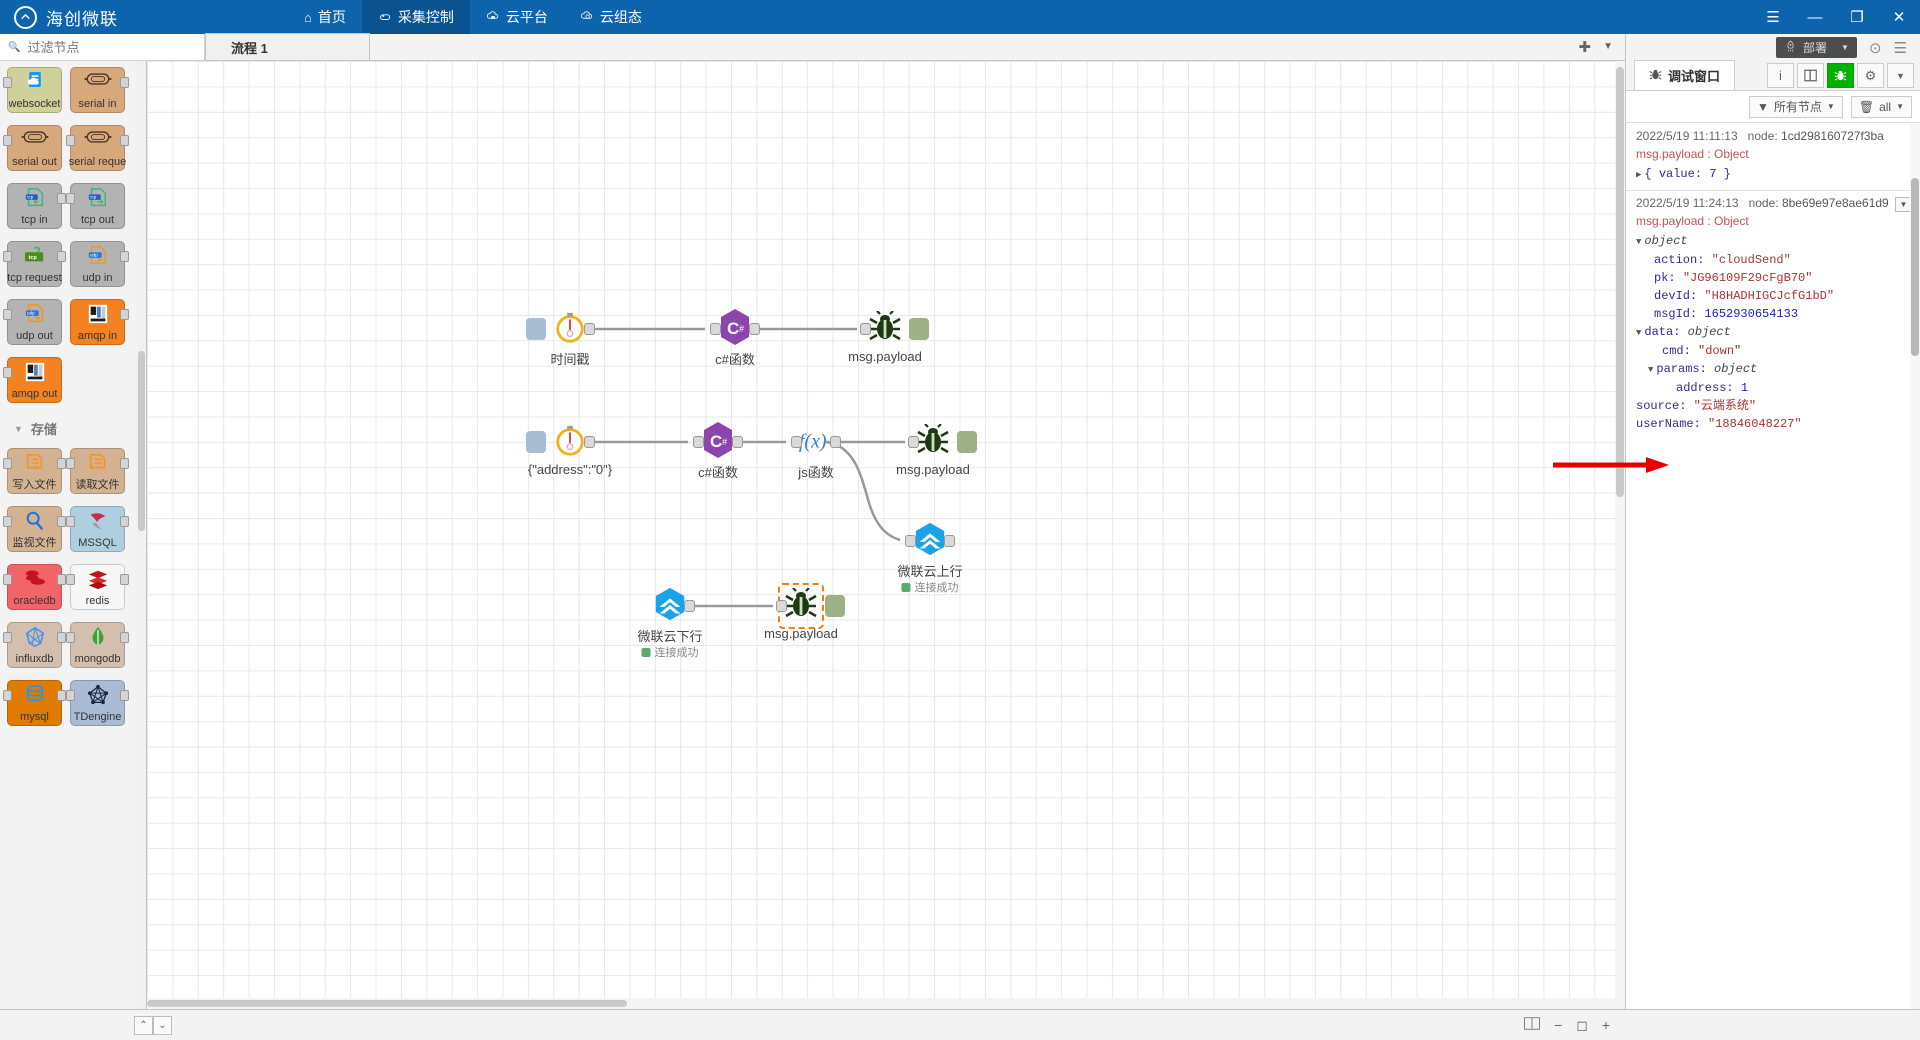 Image resolution: width=1920 pixels, height=1040 pixels. Describe the element at coordinates (99, 264) in the screenshot. I see `palette-node-udp-in: udp udp in` at that location.